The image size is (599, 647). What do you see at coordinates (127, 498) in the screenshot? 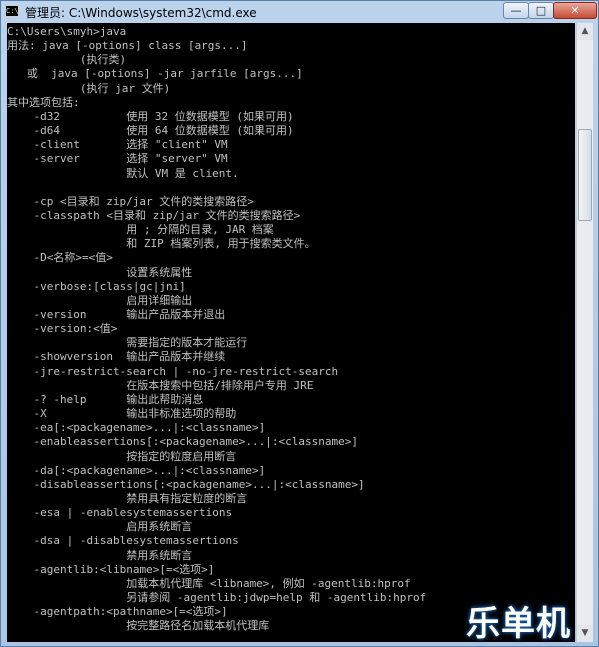
I see `console-line: 禁用具有指定粒度的断言` at bounding box center [127, 498].